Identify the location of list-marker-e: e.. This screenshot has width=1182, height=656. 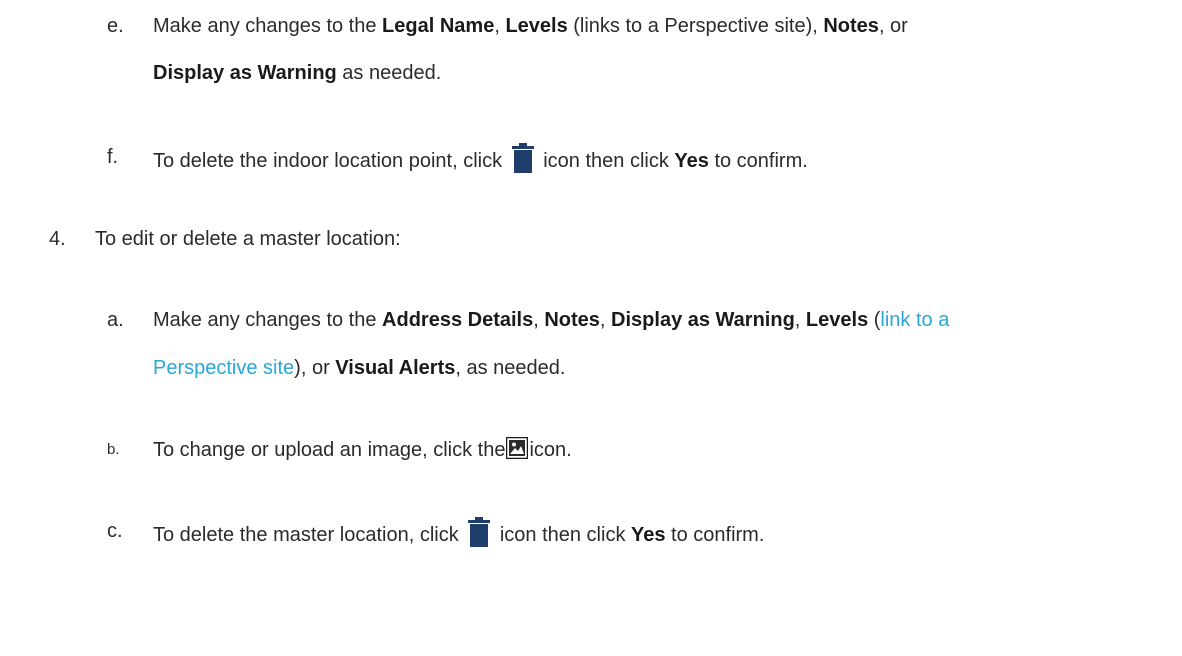
(115, 26).